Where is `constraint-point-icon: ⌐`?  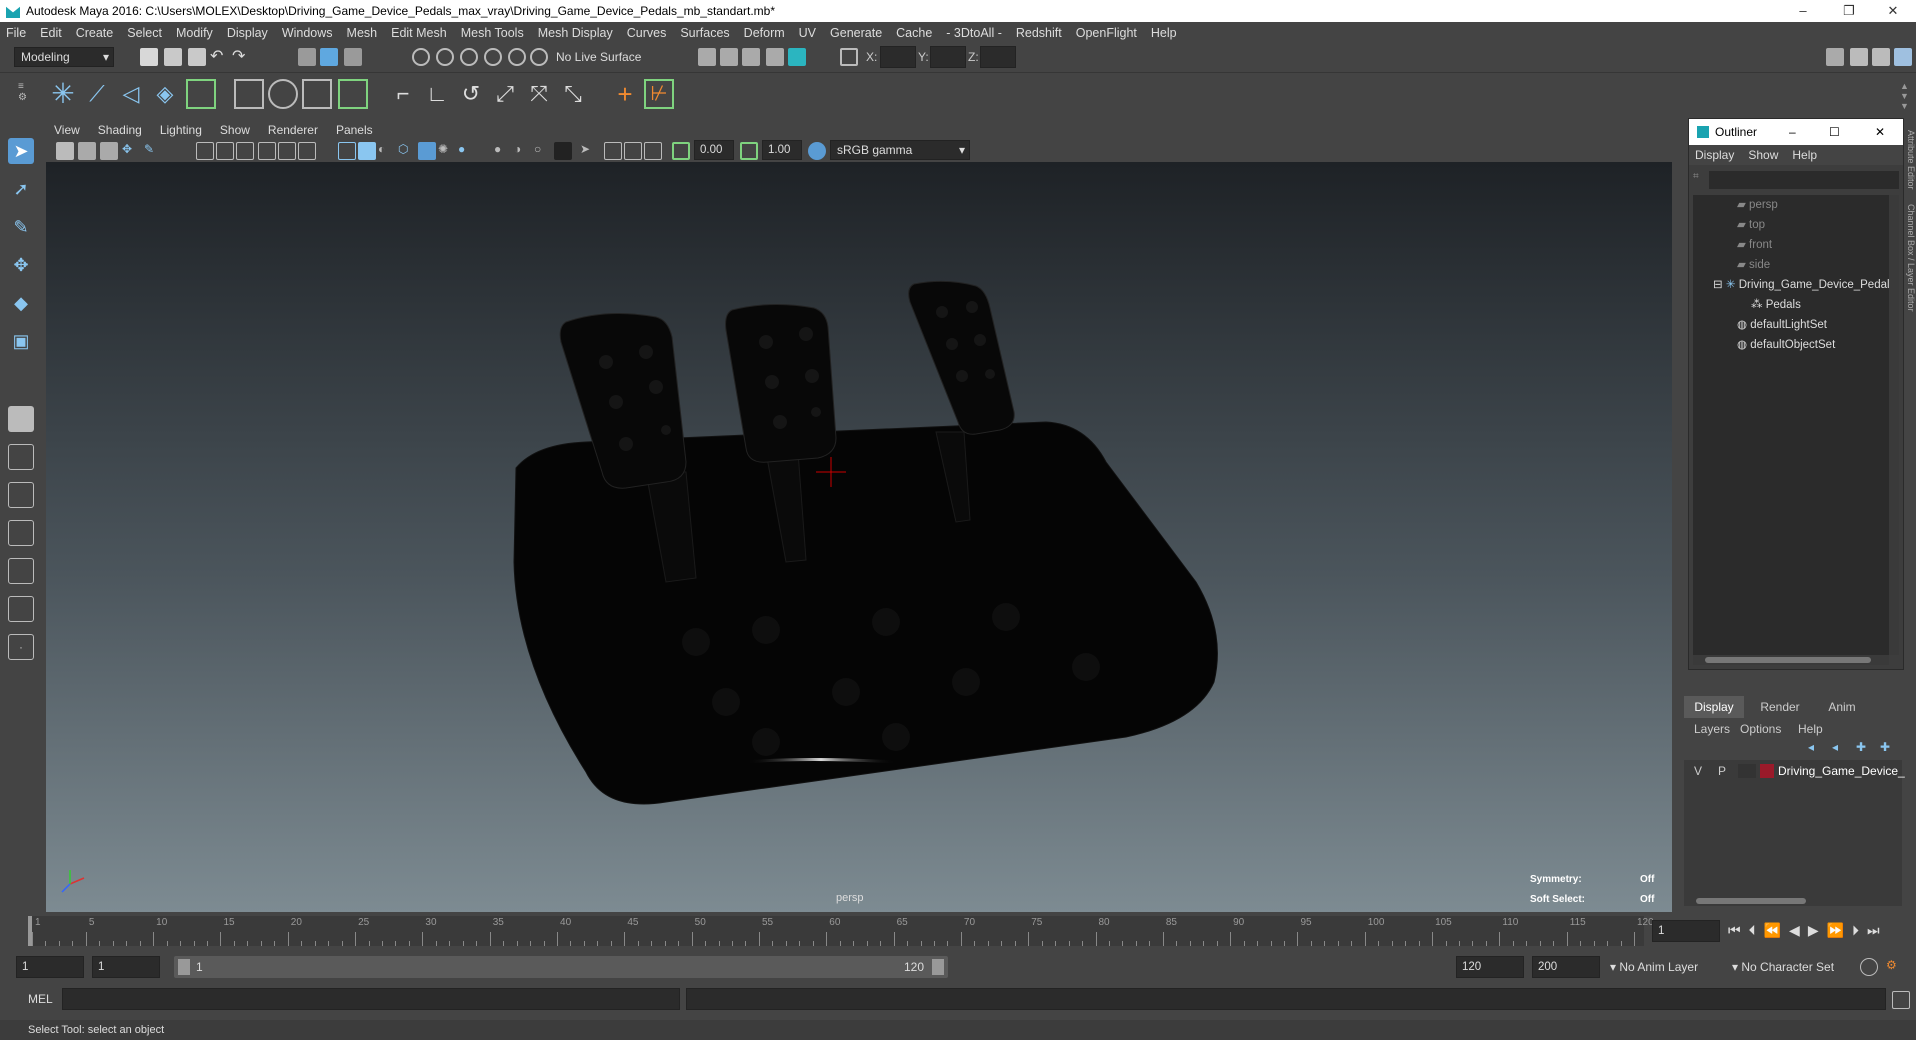
constraint-point-icon: ⌐ is located at coordinates (403, 94).